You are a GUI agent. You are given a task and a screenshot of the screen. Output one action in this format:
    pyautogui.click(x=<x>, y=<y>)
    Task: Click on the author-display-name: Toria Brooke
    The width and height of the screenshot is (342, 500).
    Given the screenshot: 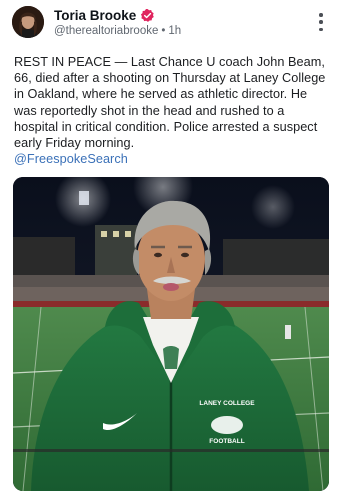 What is the action you would take?
    pyautogui.click(x=95, y=15)
    